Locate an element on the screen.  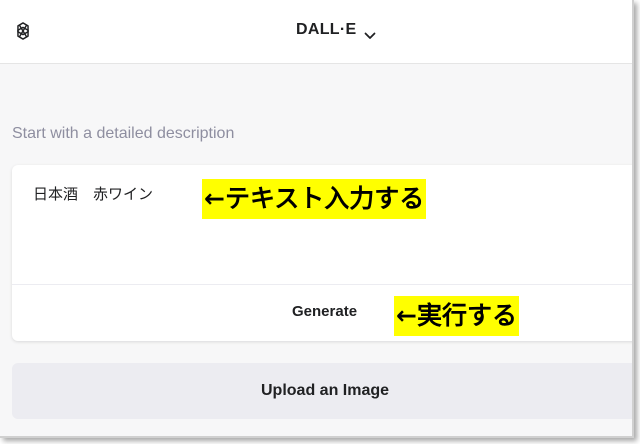
prompt-hint: Start with a detailed description is located at coordinates (123, 133).